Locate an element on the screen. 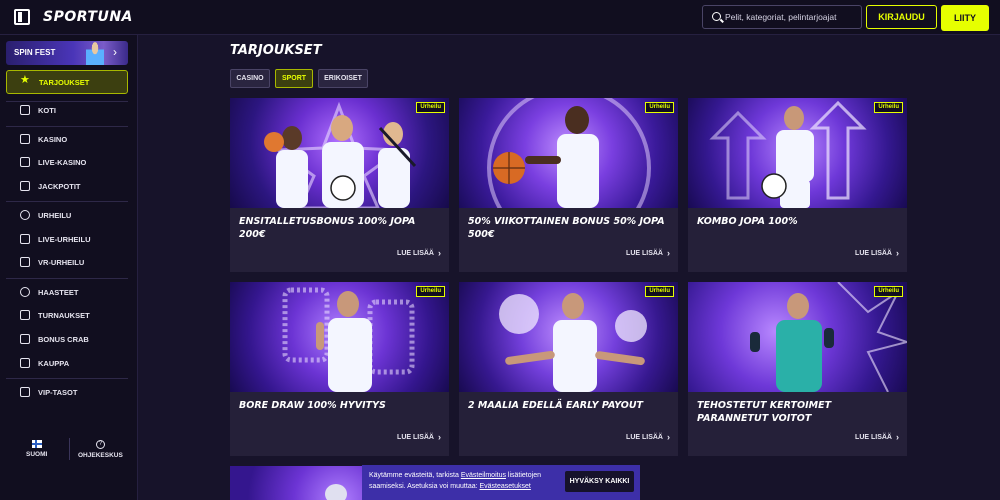  search-input is located at coordinates (792, 17).